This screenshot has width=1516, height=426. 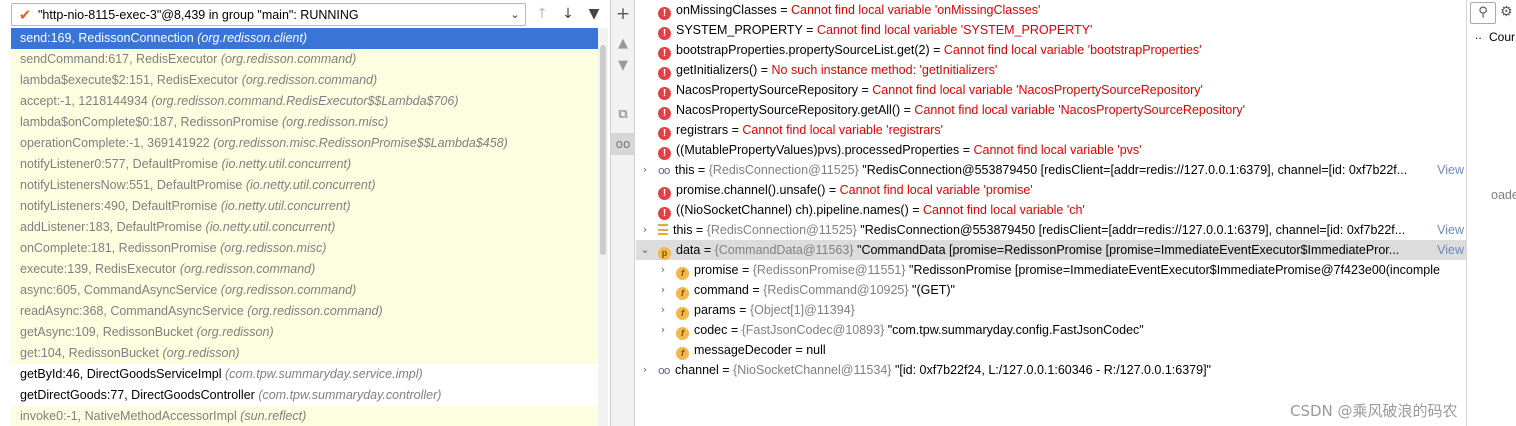 What do you see at coordinates (89, 353) in the screenshot?
I see `frame-method: get:104, RedissonBucket` at bounding box center [89, 353].